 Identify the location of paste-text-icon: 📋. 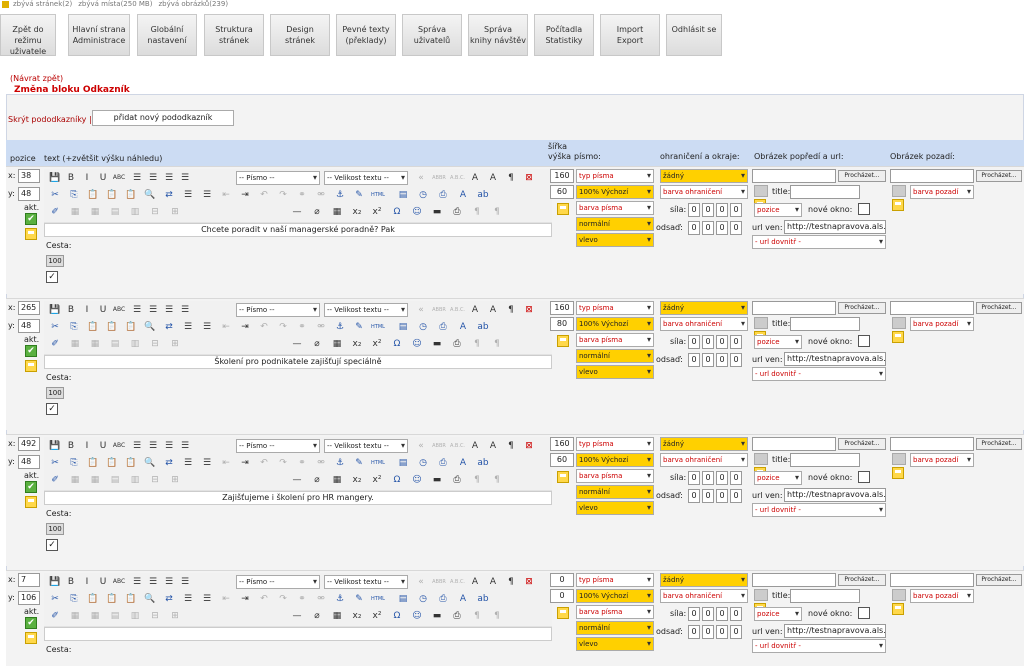
(112, 463).